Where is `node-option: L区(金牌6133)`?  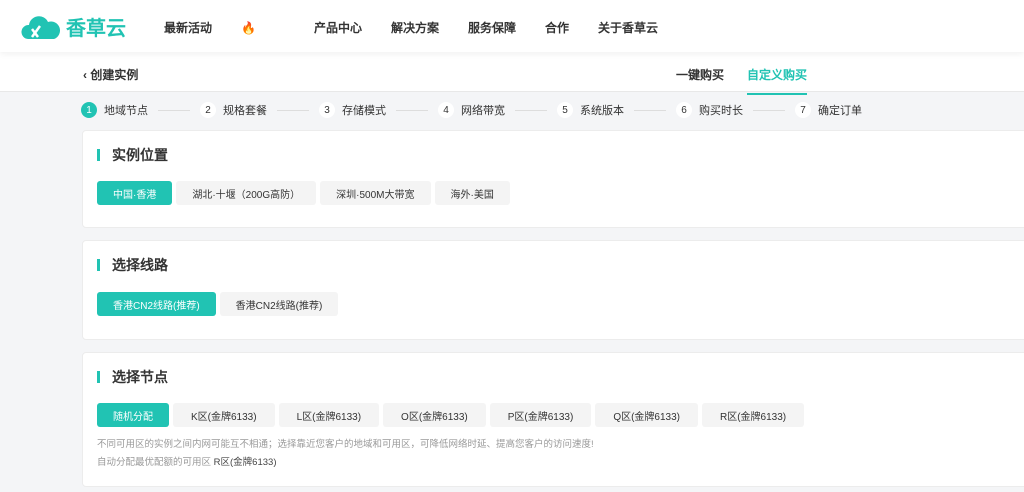 node-option: L区(金牌6133) is located at coordinates (329, 415).